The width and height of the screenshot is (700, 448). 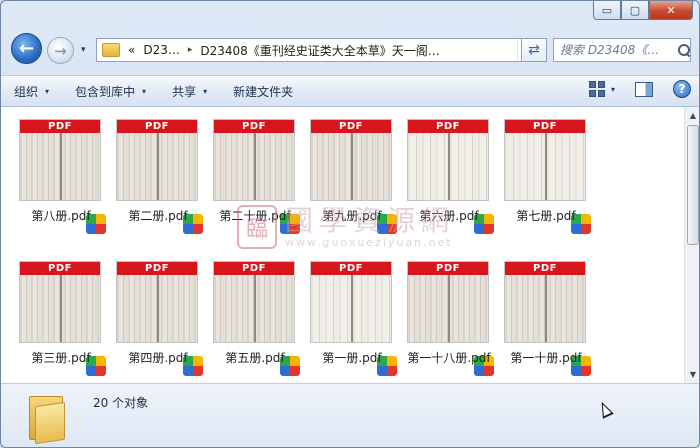 I want to click on include-in-library-menu: 包含到库中 ▾, so click(x=110, y=91).